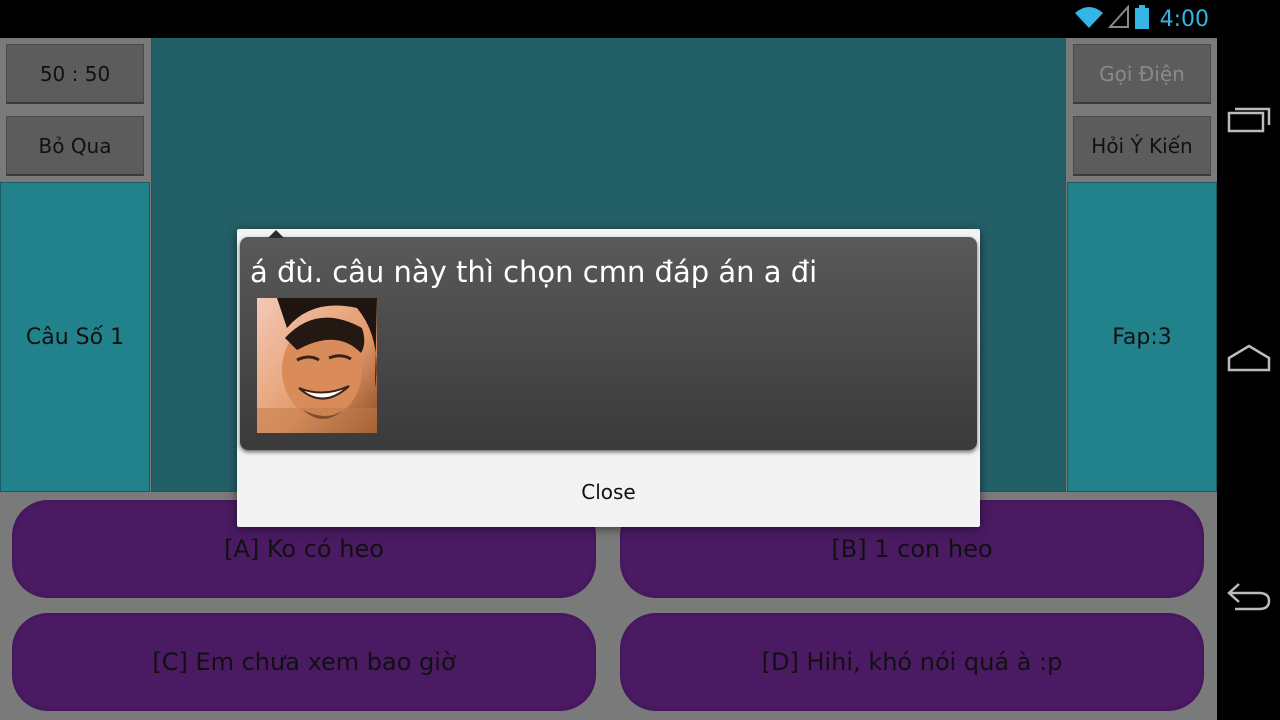 Image resolution: width=1280 pixels, height=720 pixels. Describe the element at coordinates (608, 491) in the screenshot. I see `close-button: Close` at that location.